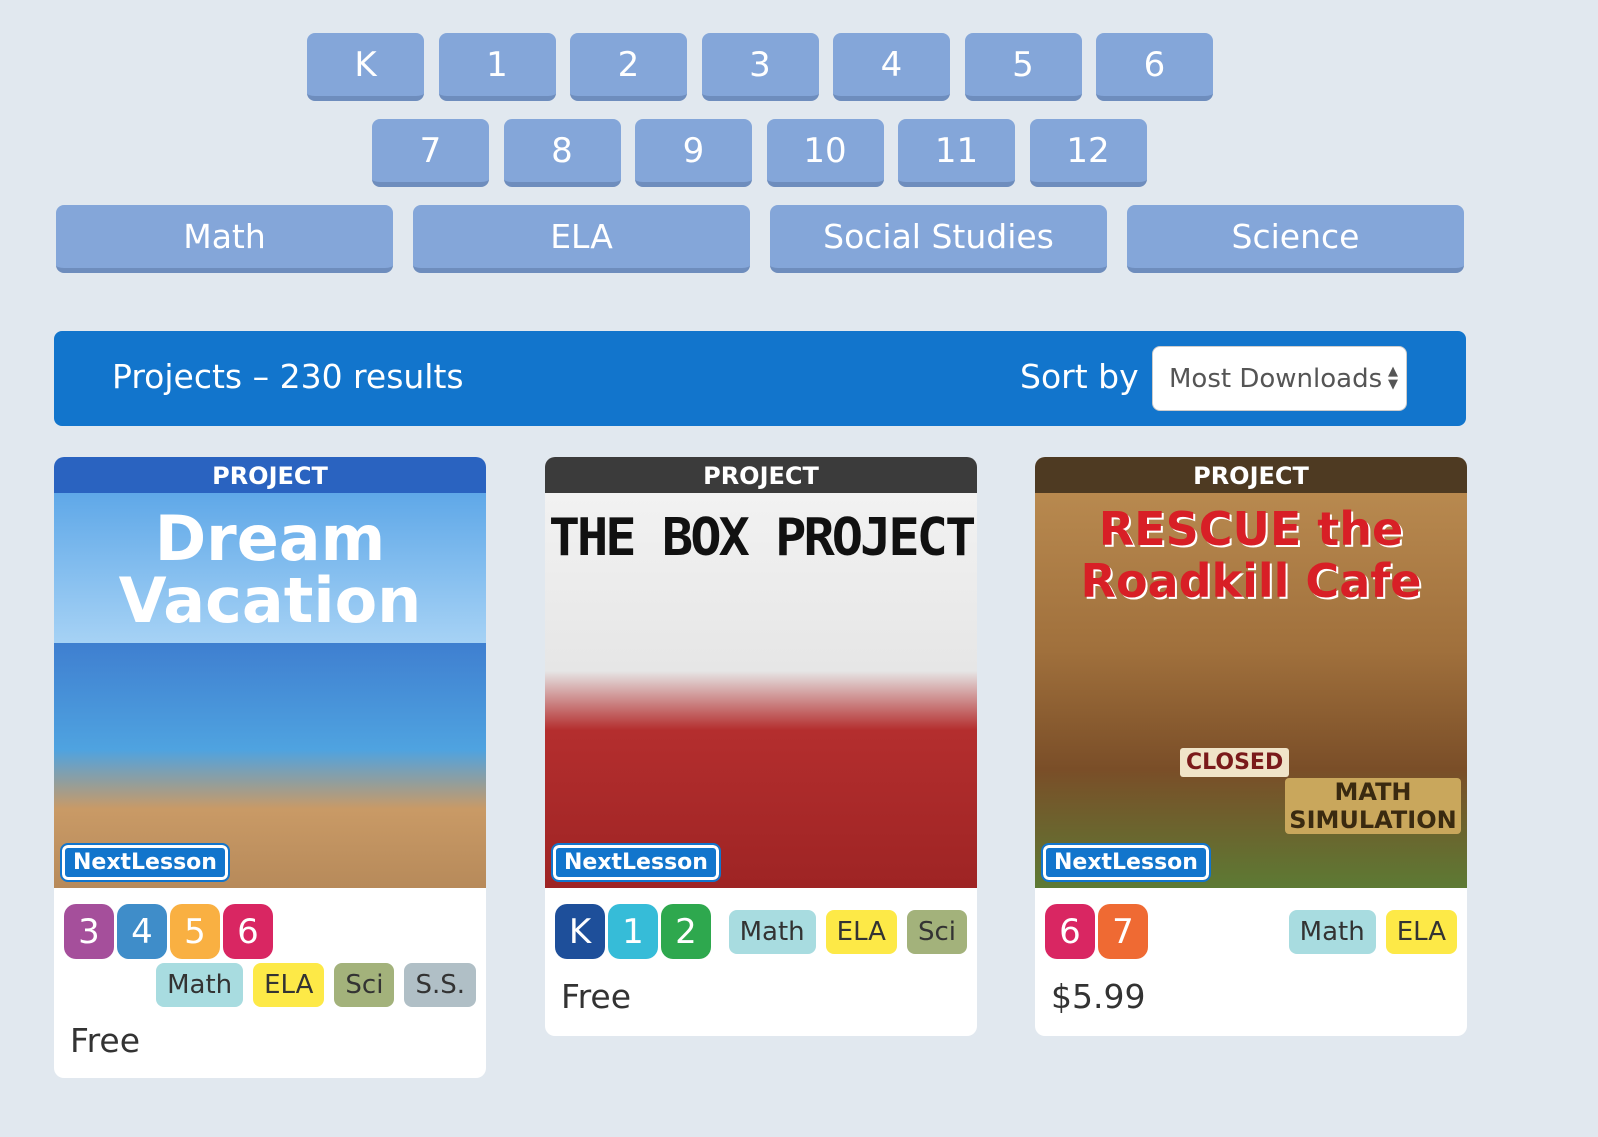 This screenshot has height=1137, width=1598. What do you see at coordinates (365, 67) in the screenshot?
I see `grade-button-K: K` at bounding box center [365, 67].